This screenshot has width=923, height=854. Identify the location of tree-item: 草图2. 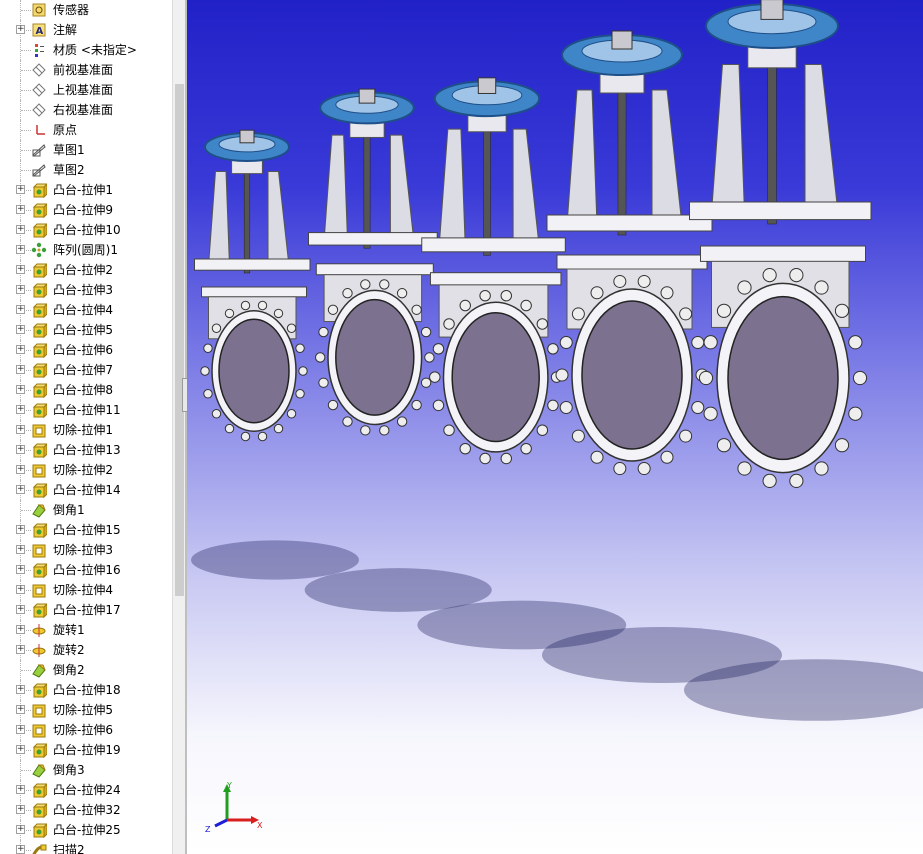
(86, 170).